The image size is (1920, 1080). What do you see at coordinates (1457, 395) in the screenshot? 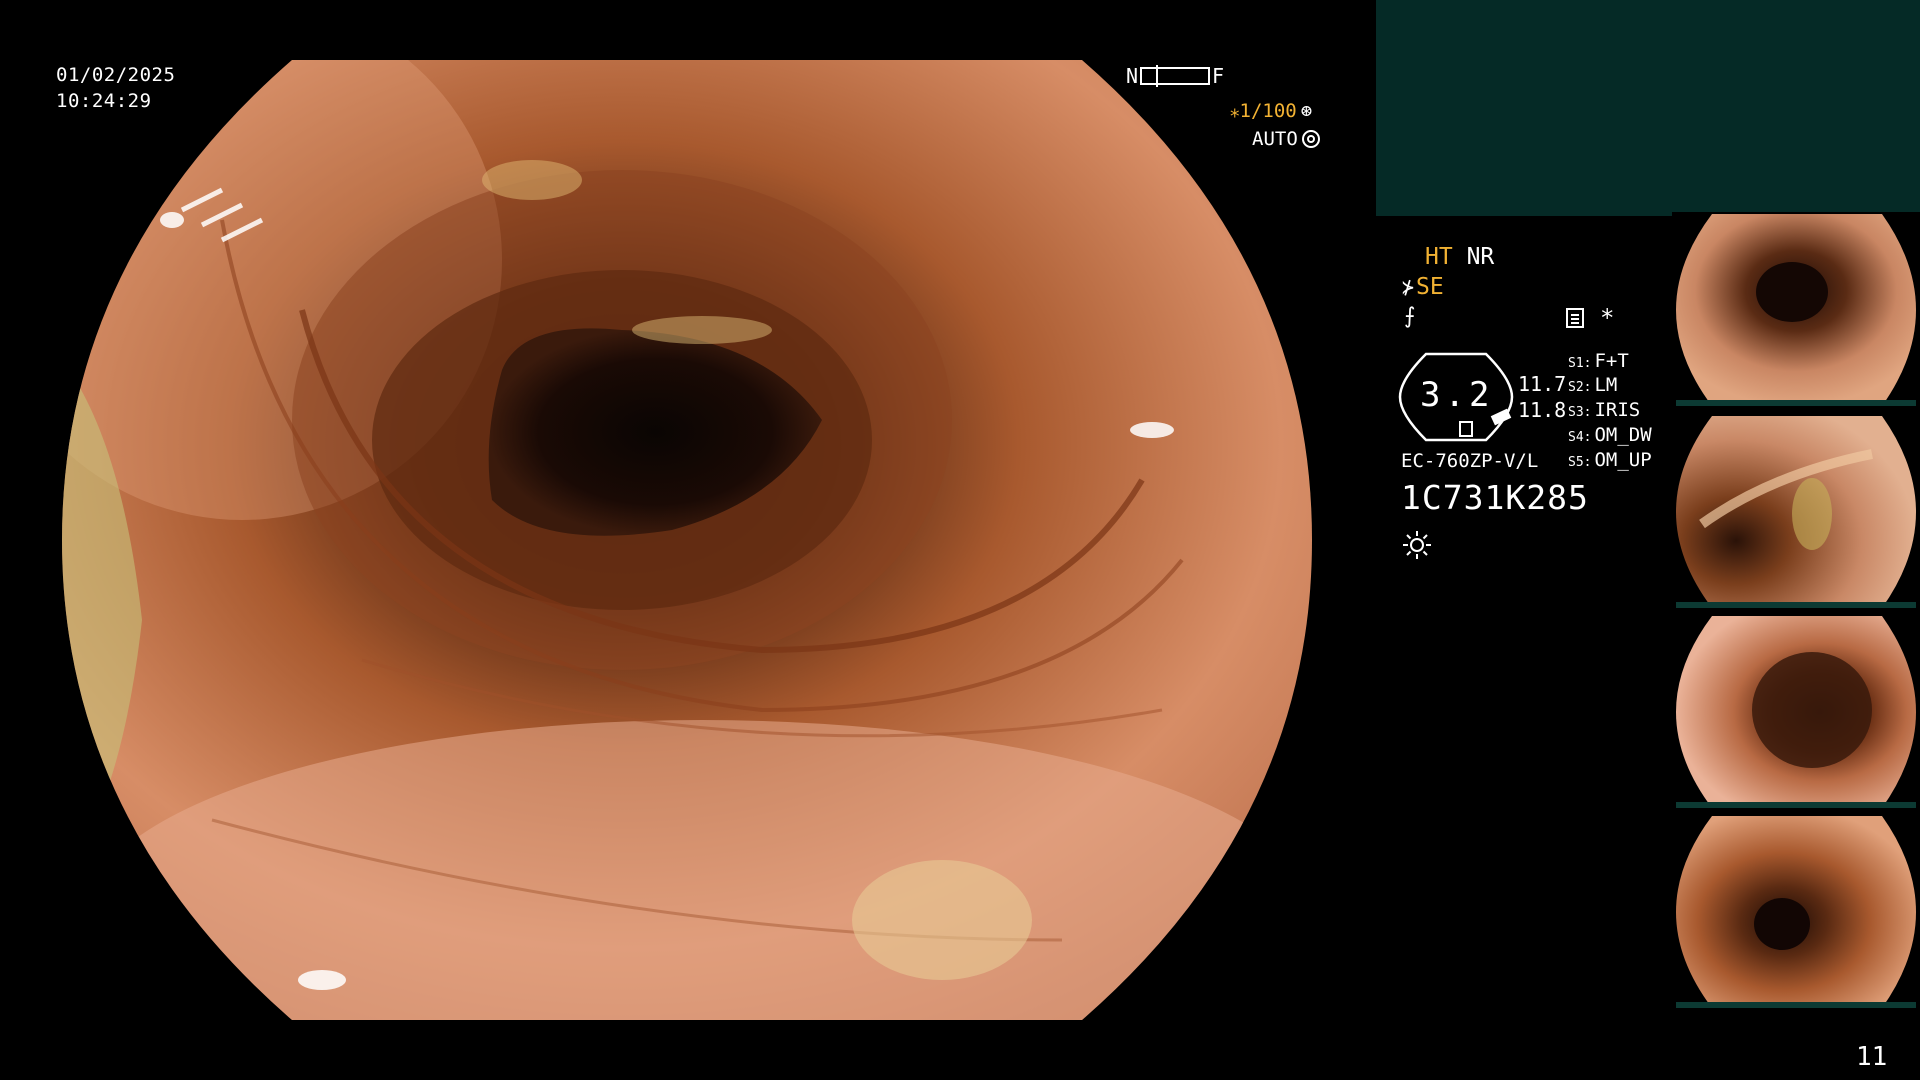
I see `zoom-value: 3.2` at bounding box center [1457, 395].